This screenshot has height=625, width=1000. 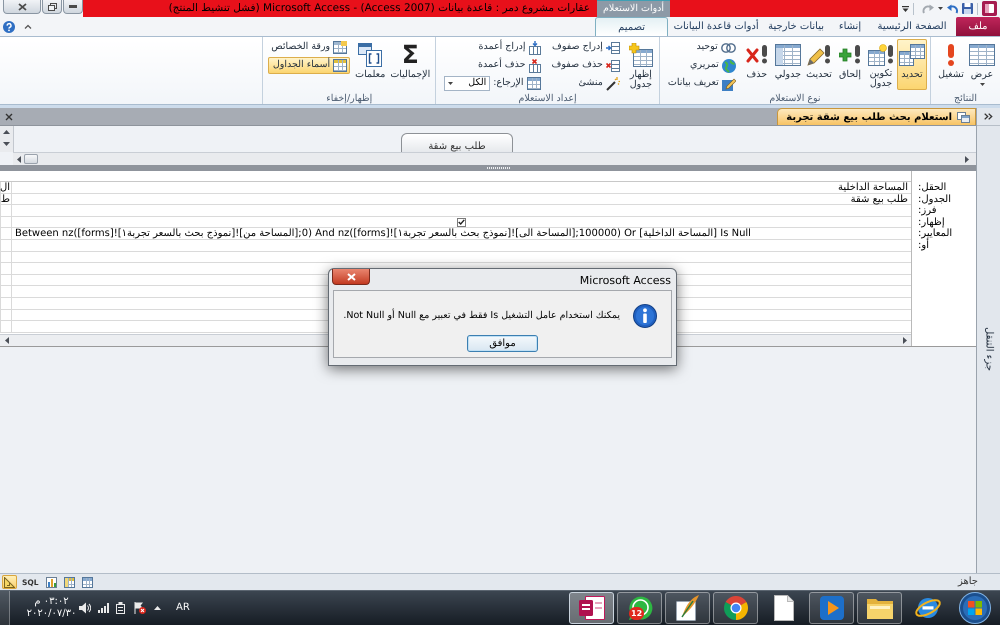 I want to click on dialog-title: Microsoft Access, so click(x=625, y=281).